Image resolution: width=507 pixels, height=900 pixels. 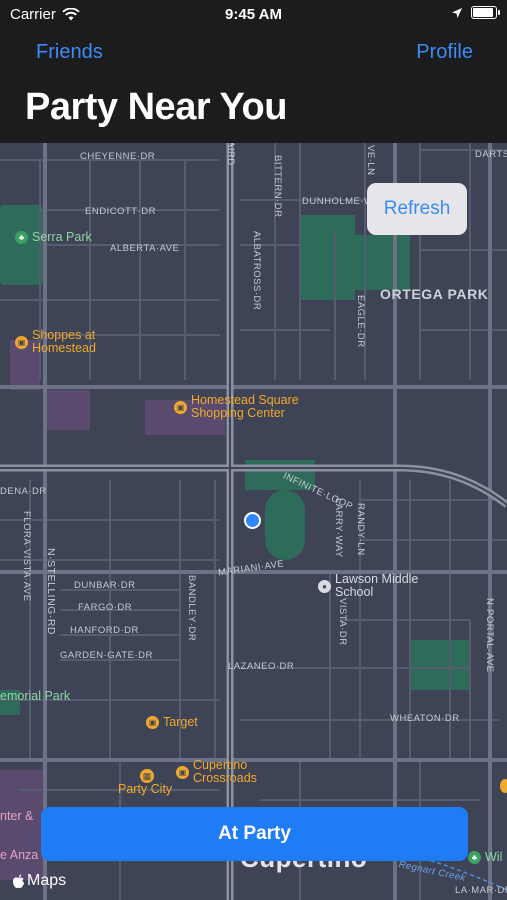 I want to click on poi-target: ▣ Target, so click(x=172, y=722).